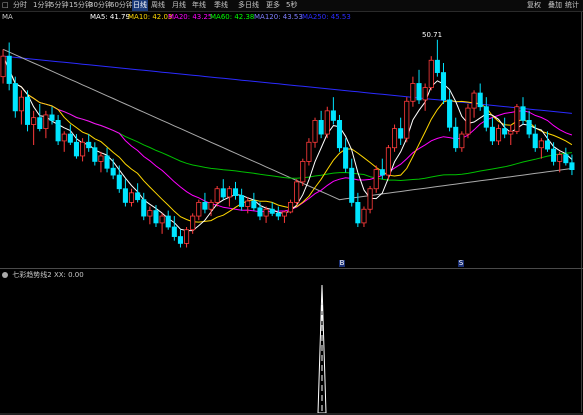  I want to click on square-icon: □, so click(5, 5).